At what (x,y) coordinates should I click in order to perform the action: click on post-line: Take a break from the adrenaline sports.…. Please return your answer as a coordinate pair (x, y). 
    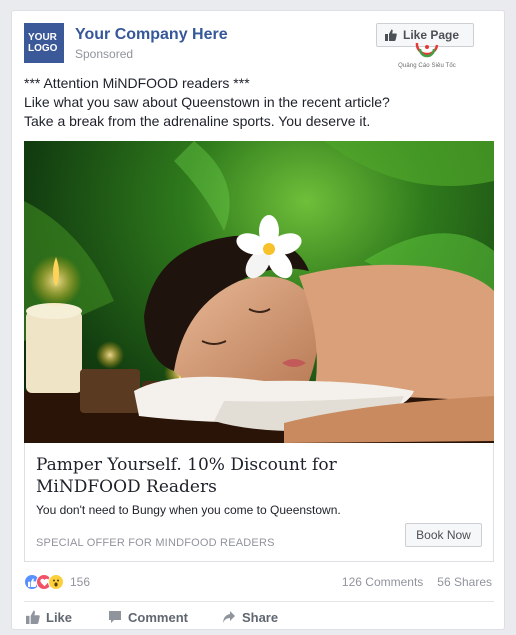
    Looking at the image, I should click on (197, 121).